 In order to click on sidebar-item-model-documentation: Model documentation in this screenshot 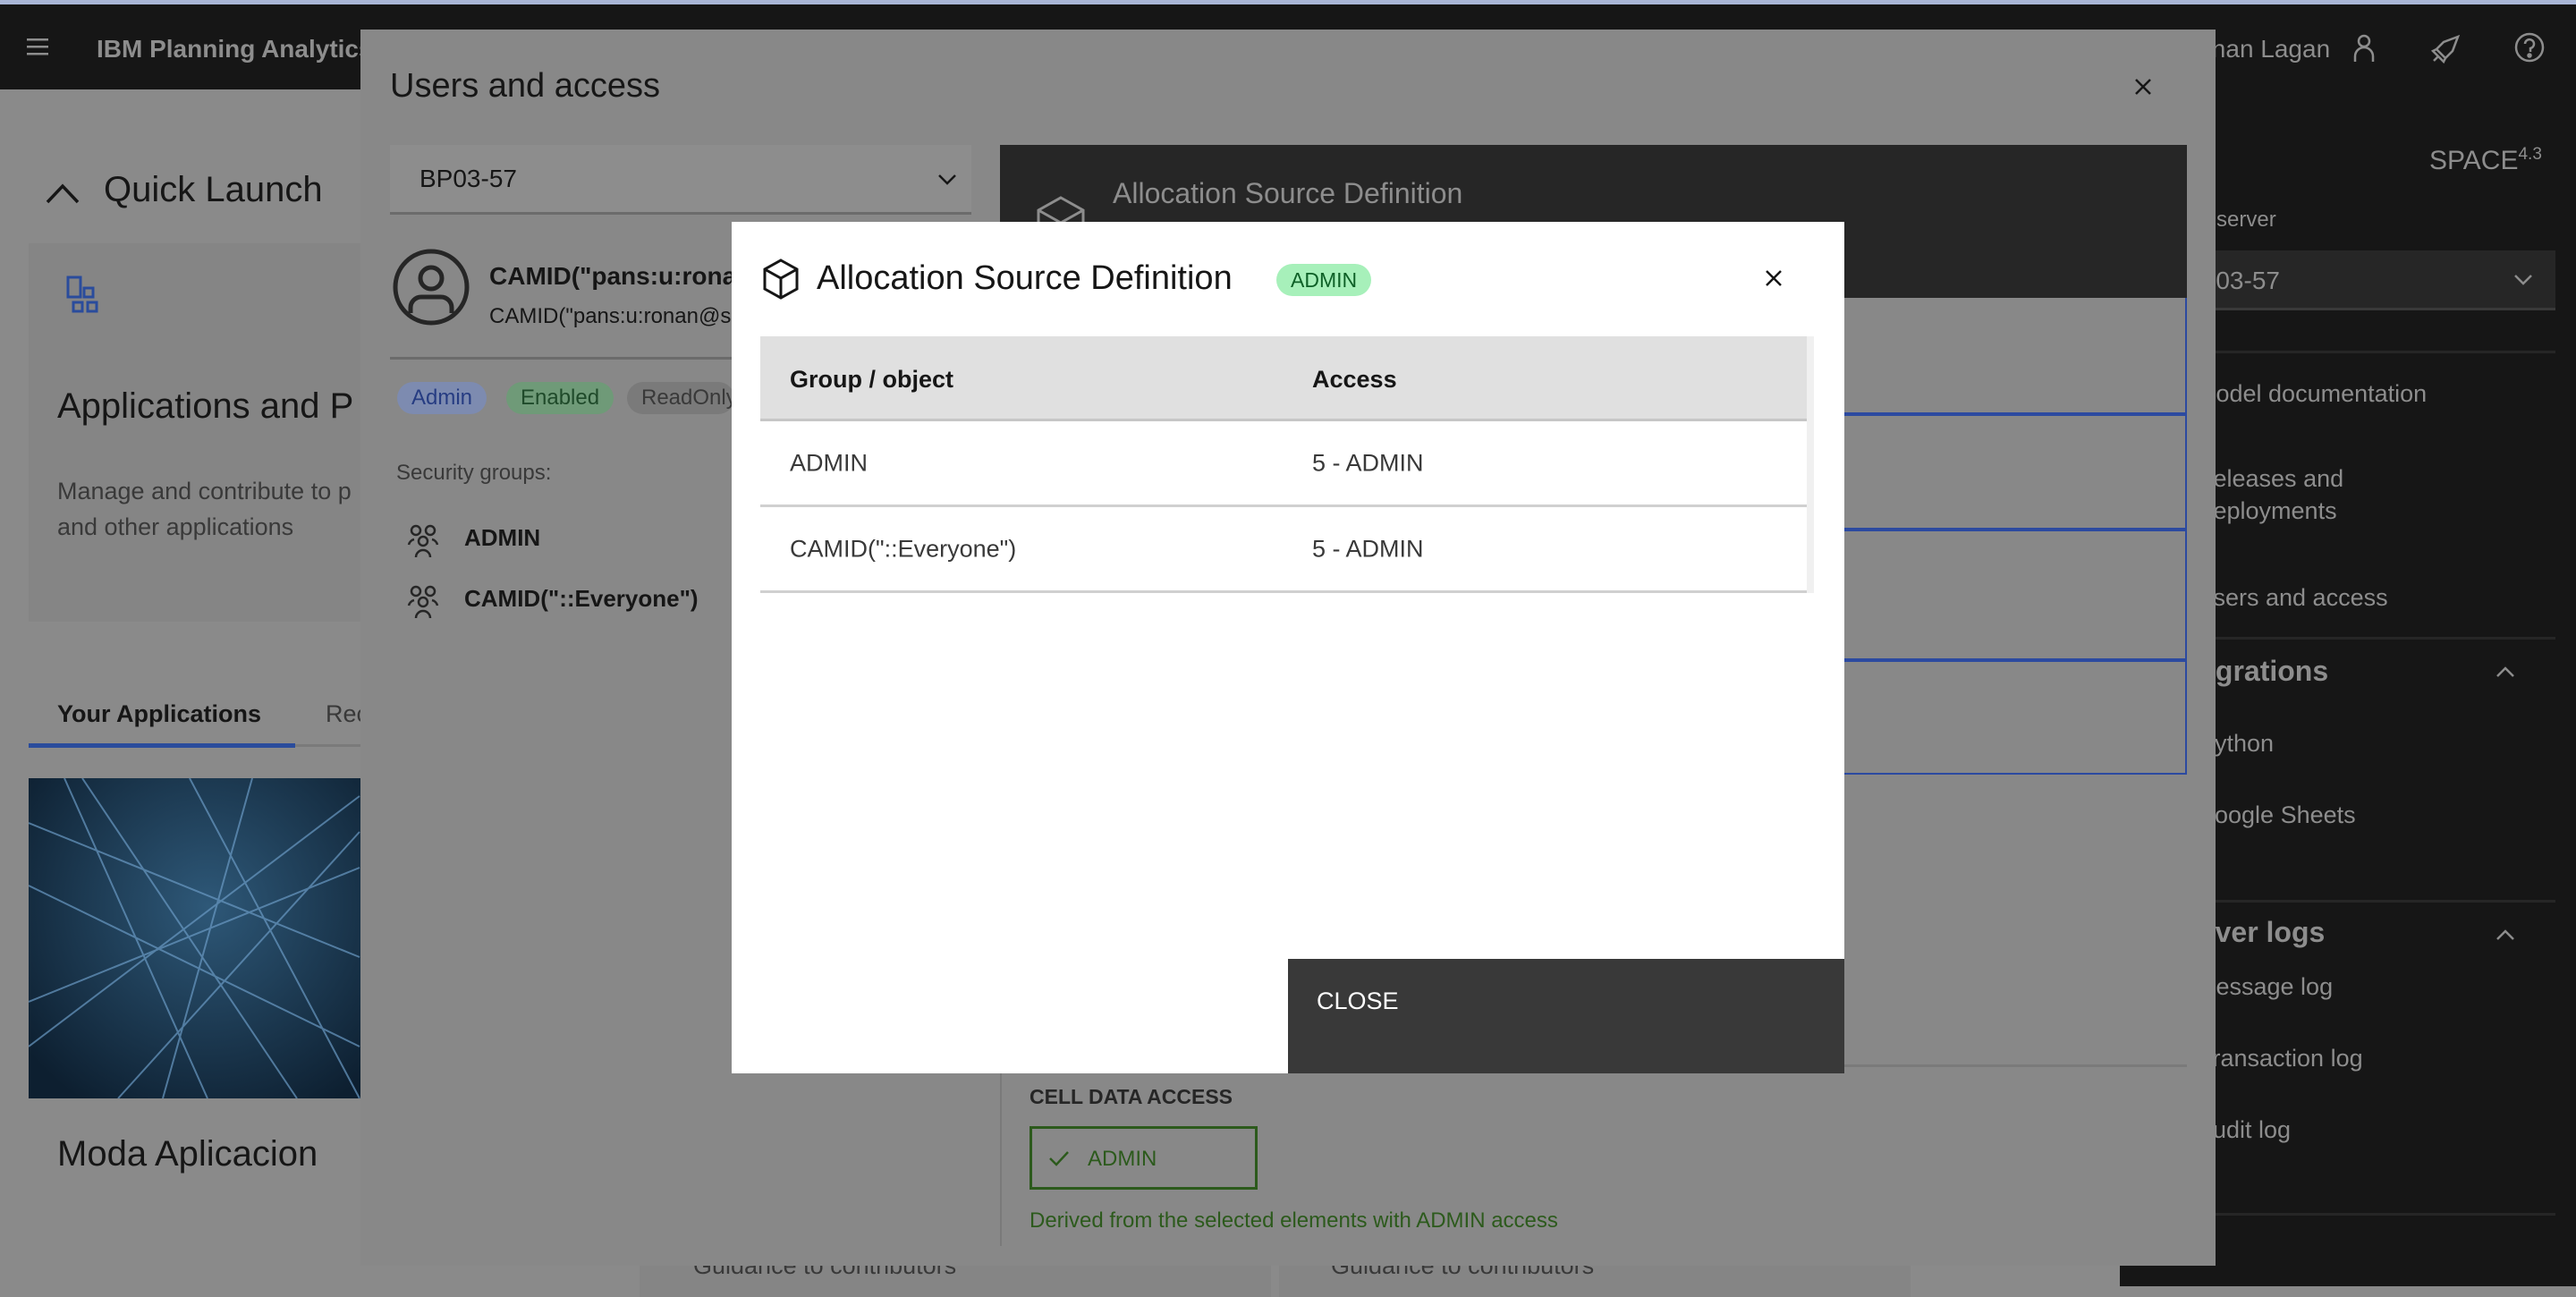, I will do `click(2311, 394)`.